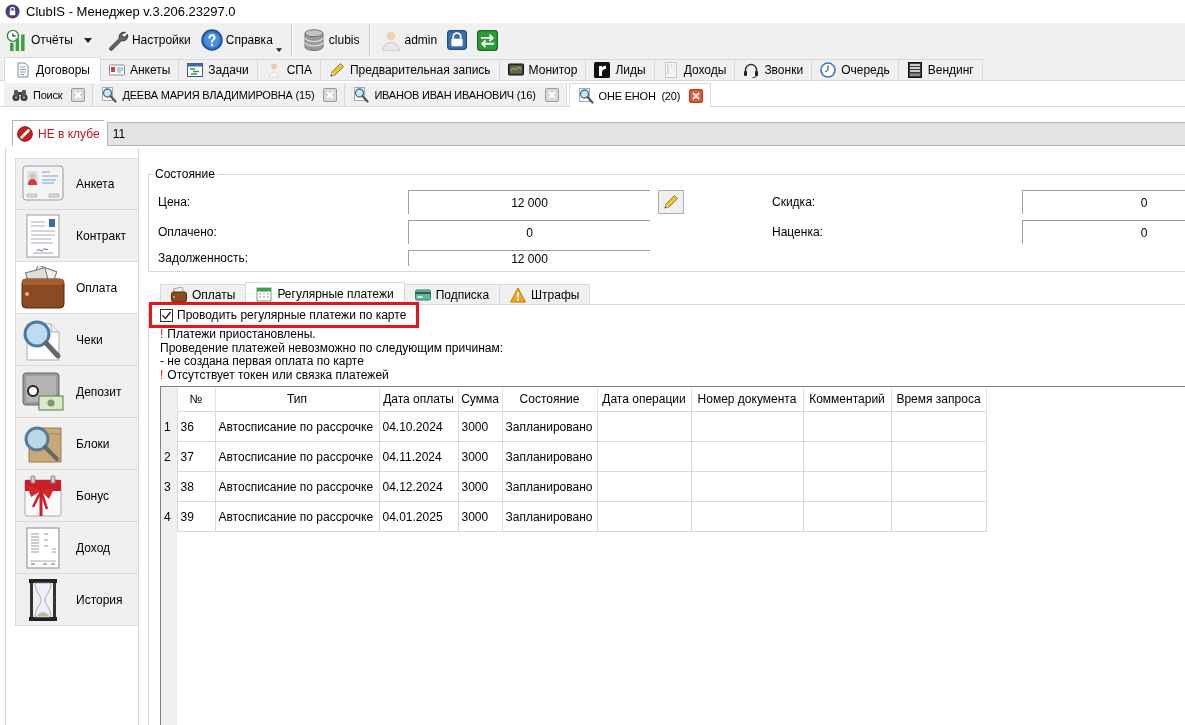 The width and height of the screenshot is (1185, 725). What do you see at coordinates (515, 70) in the screenshot?
I see `monitor-icon` at bounding box center [515, 70].